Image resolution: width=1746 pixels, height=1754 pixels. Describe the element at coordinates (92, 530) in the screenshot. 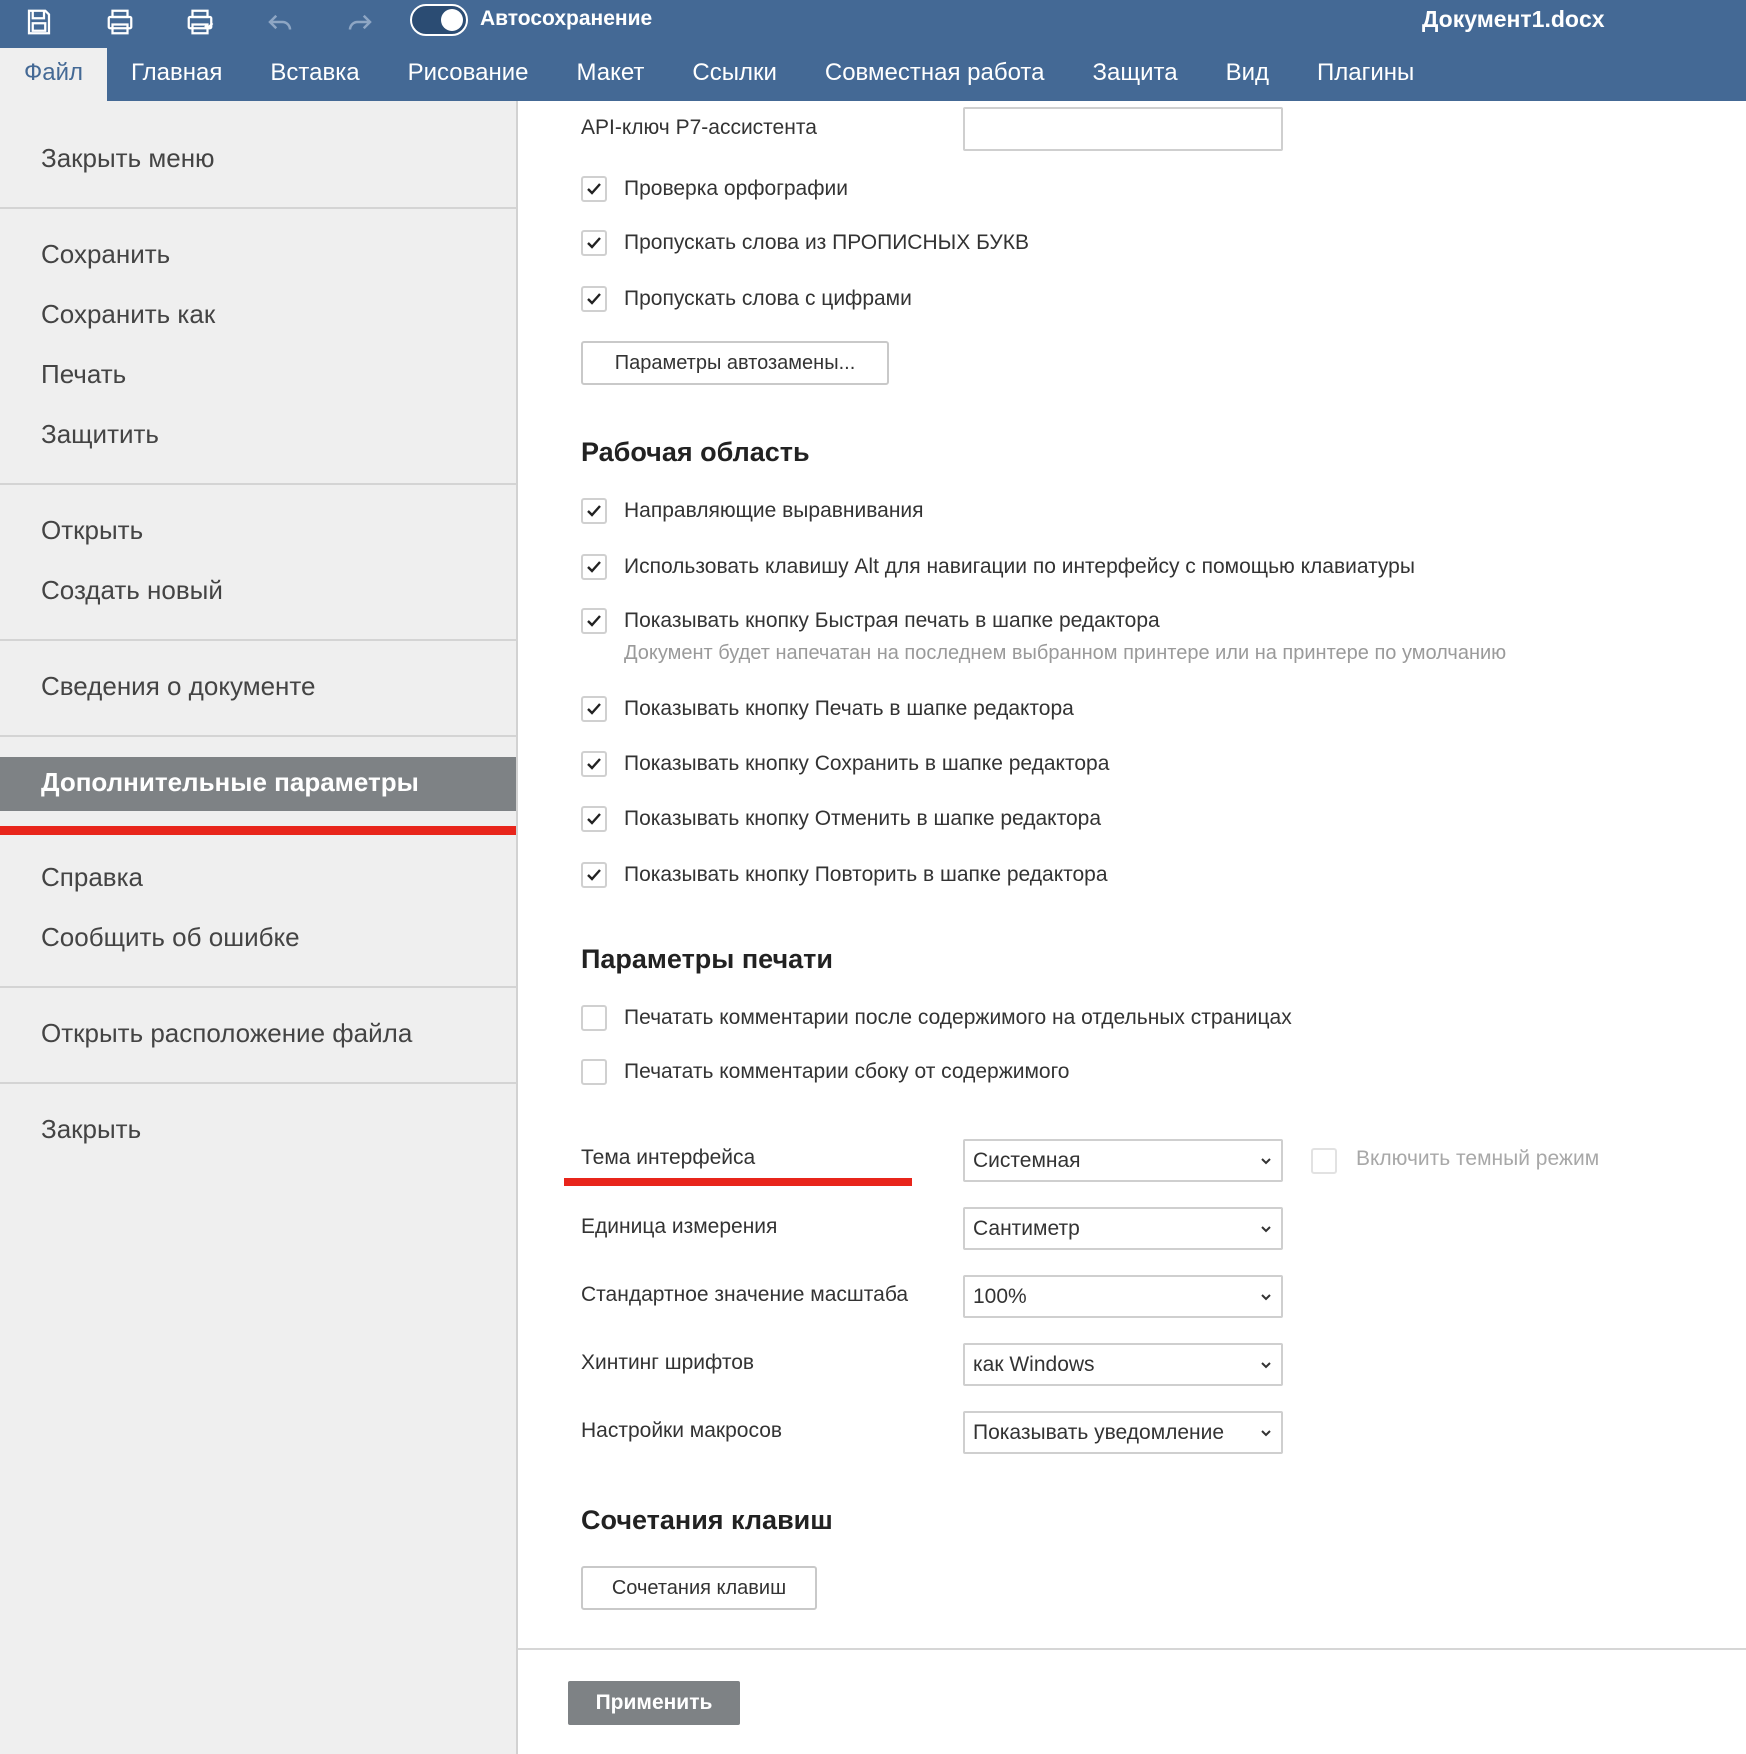

I see `menu-open: Открыть` at that location.